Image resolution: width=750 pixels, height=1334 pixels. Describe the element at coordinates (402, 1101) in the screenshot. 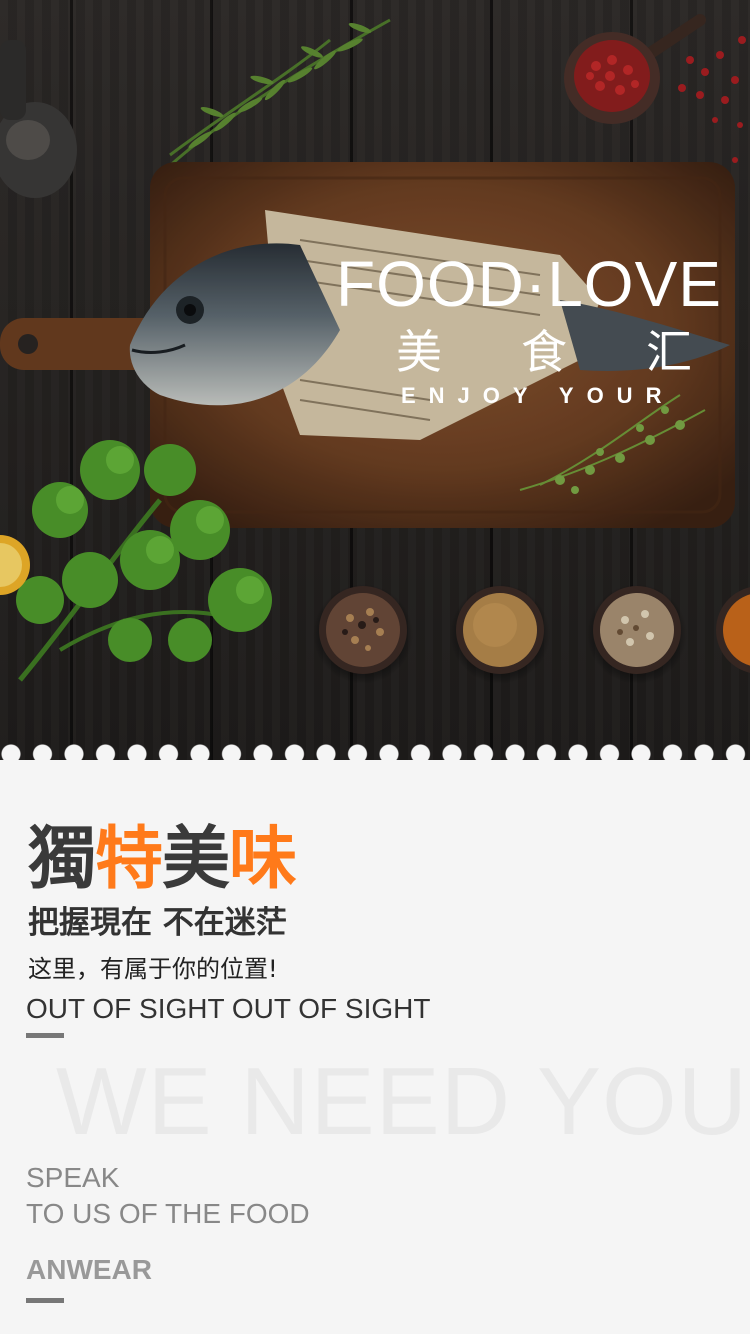

I see `watermark-text: WE NEED YOU` at that location.